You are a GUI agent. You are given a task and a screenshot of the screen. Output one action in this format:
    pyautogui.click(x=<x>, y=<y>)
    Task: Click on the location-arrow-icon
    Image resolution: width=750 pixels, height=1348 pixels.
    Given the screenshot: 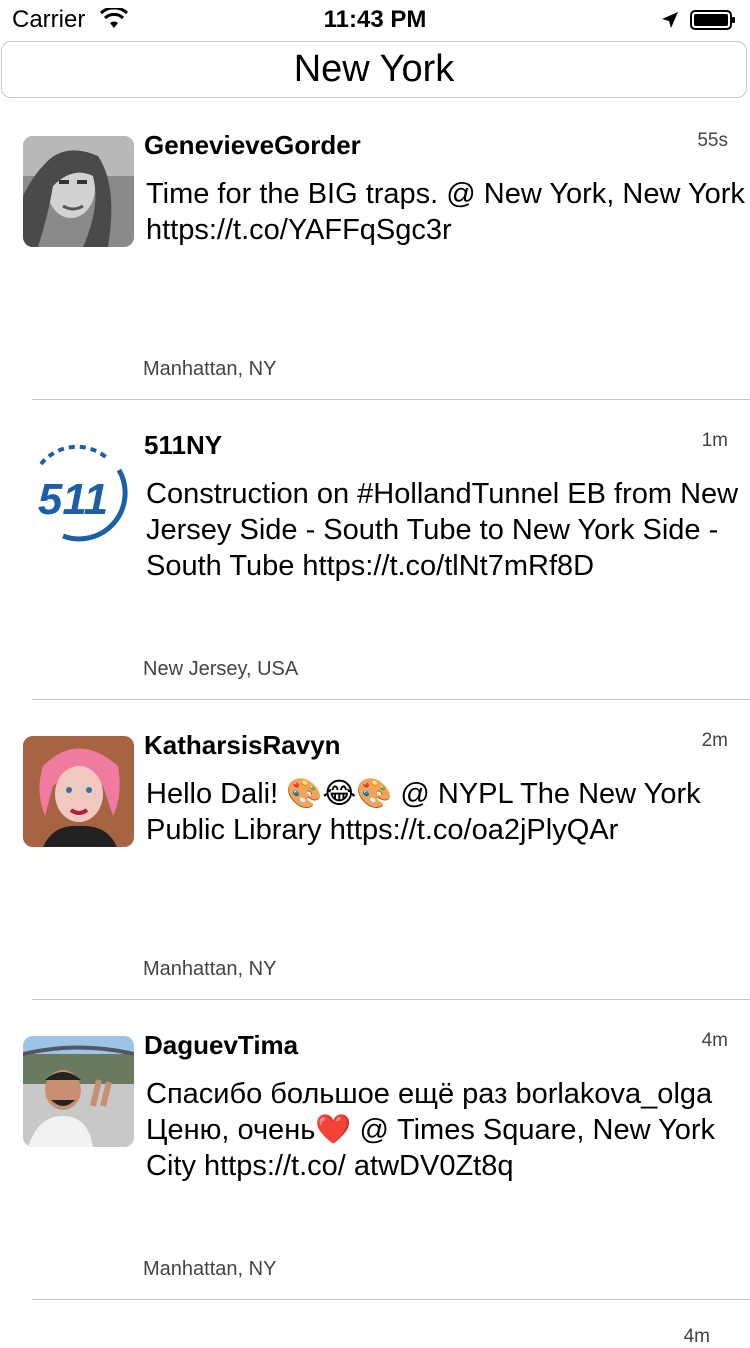 What is the action you would take?
    pyautogui.click(x=670, y=20)
    